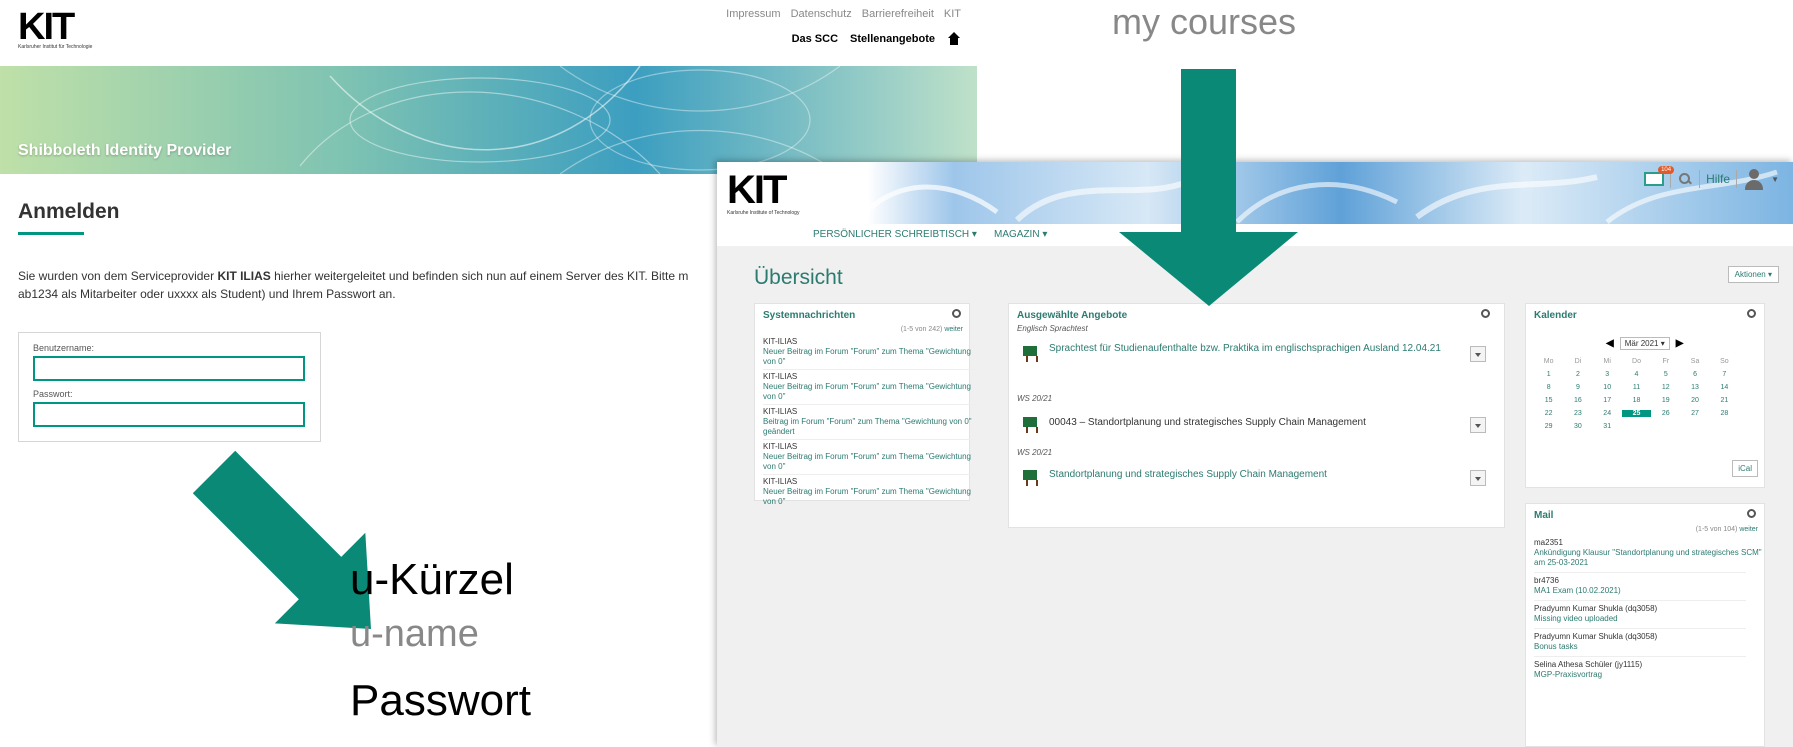  What do you see at coordinates (1644, 343) in the screenshot?
I see `month-select: Mär 2021 ▾` at bounding box center [1644, 343].